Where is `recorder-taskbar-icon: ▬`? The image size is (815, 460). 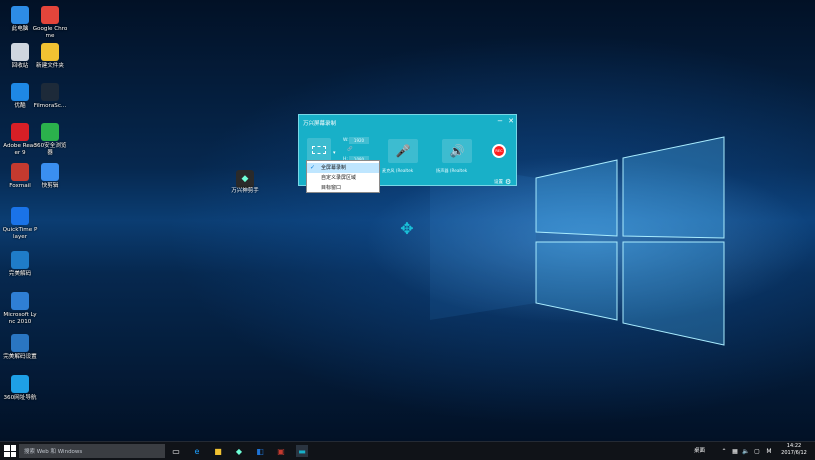
recorder-taskbar-icon: ▬ is located at coordinates (302, 451).